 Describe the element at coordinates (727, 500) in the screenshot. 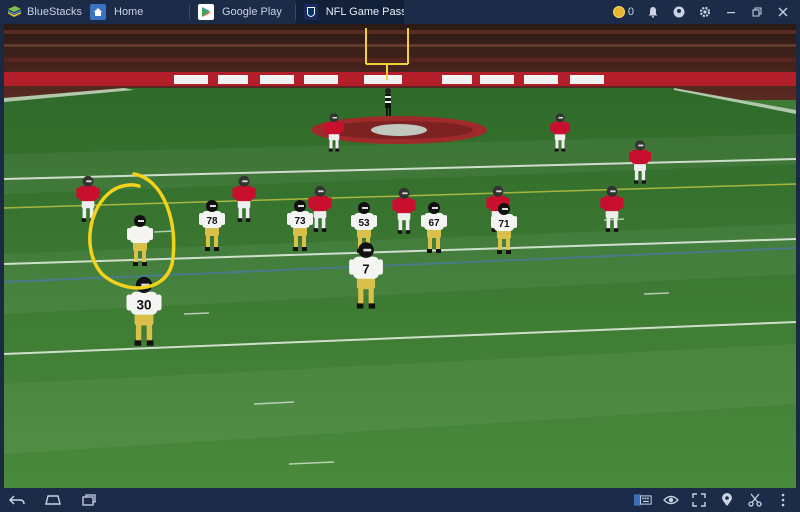

I see `location-icon` at that location.